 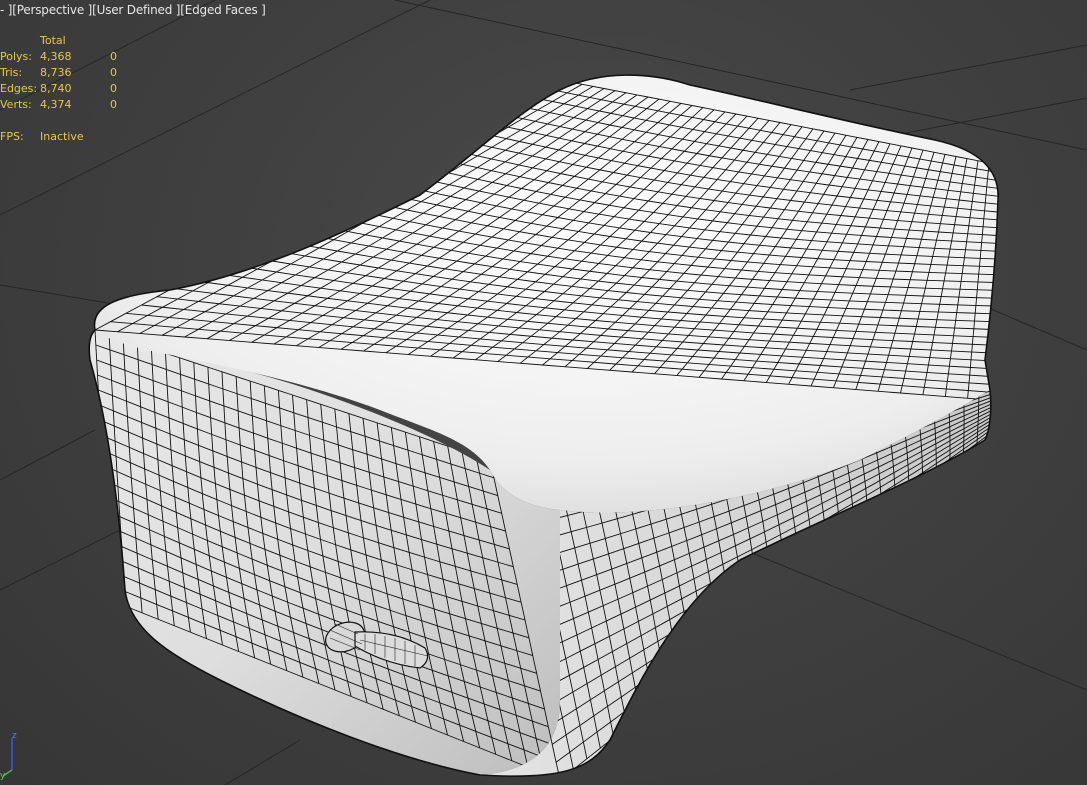 I want to click on axis-y-label: y, so click(x=3, y=775).